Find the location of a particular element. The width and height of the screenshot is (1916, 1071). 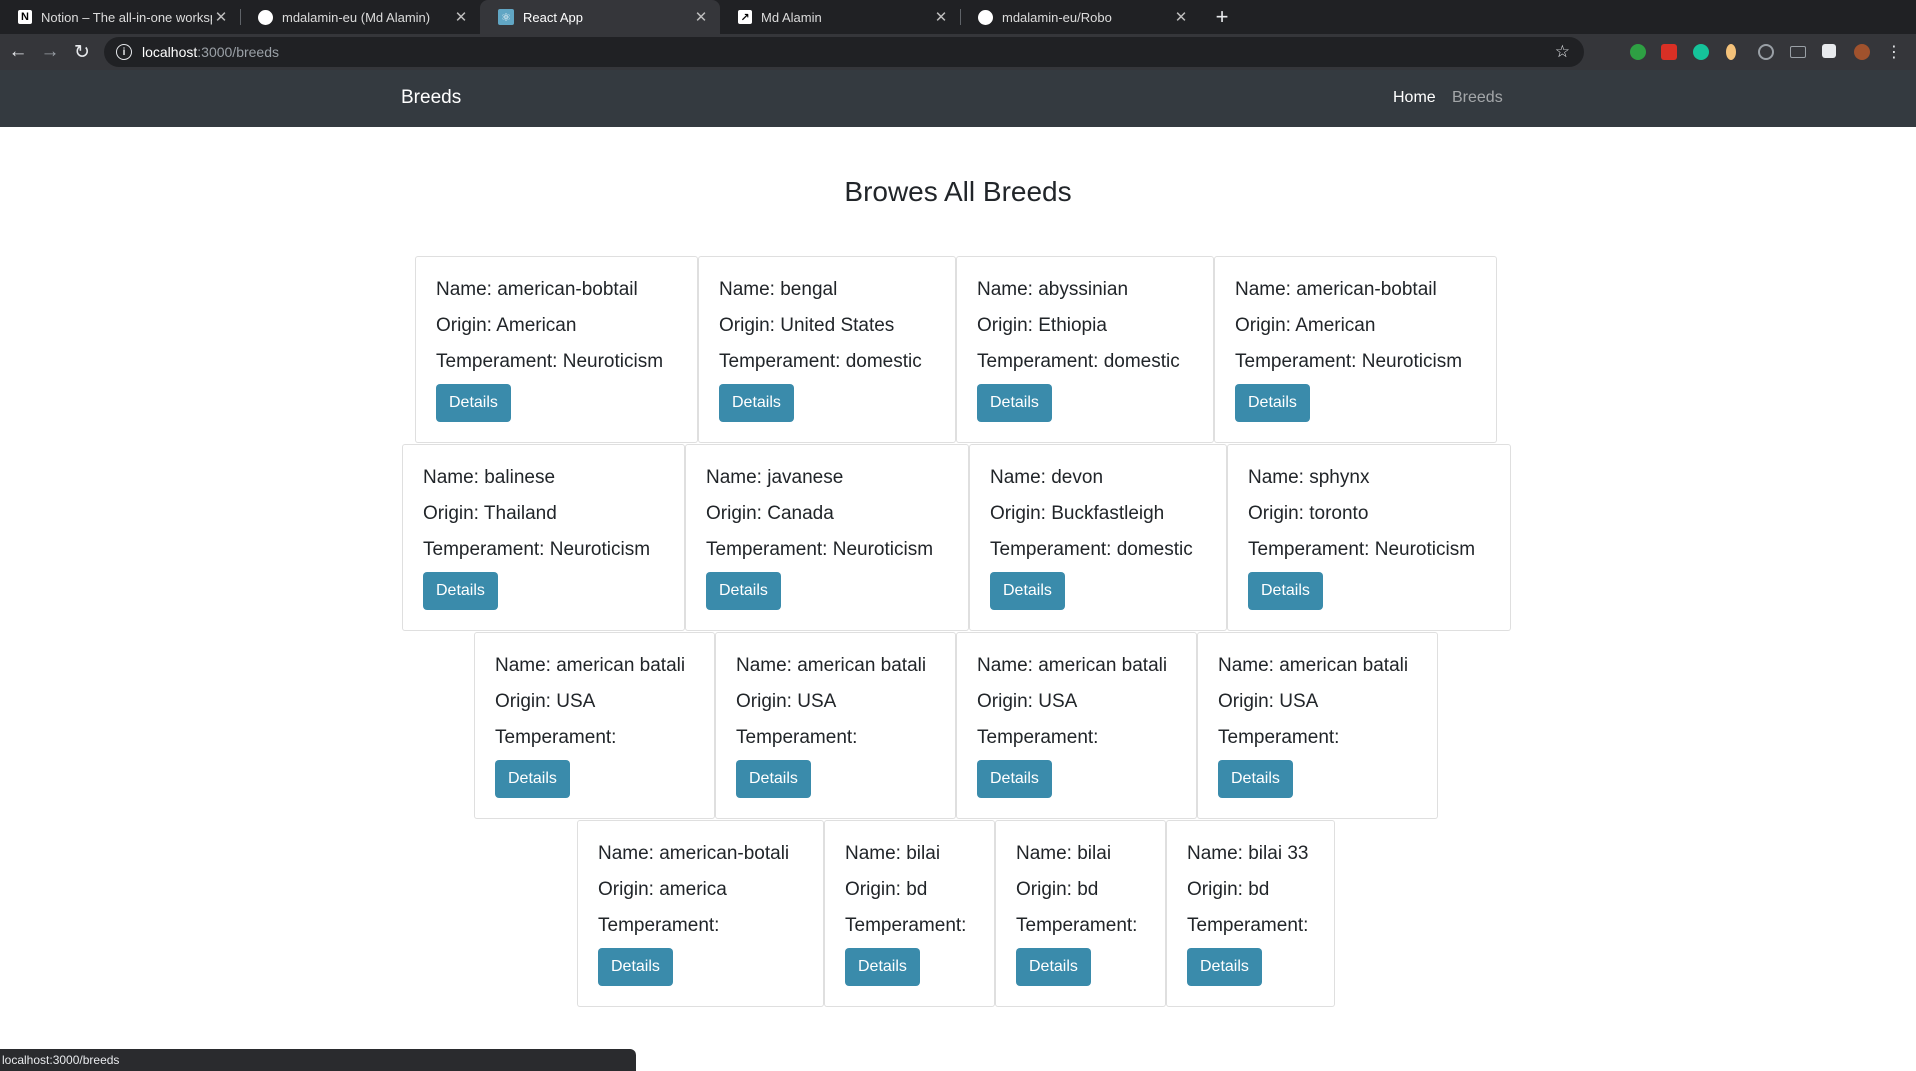

tab-react-app: ⚛ React App ✕ is located at coordinates (600, 17).